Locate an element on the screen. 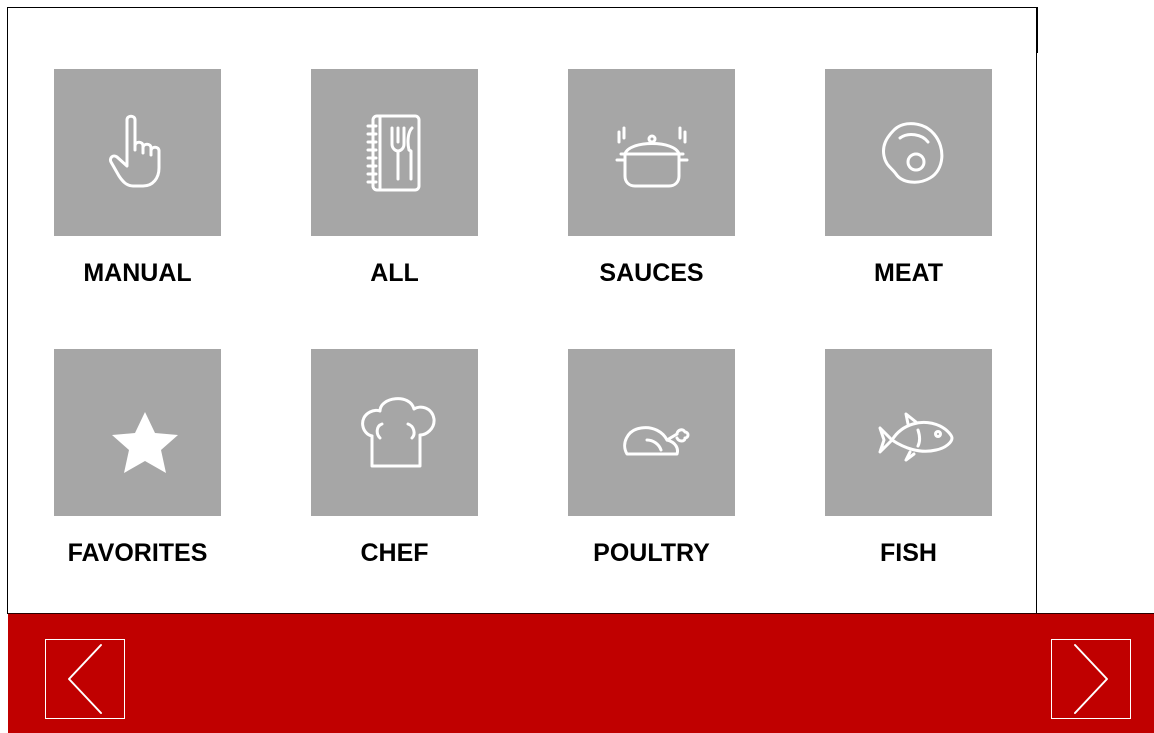 This screenshot has width=1154, height=733. fish-icon is located at coordinates (915, 436).